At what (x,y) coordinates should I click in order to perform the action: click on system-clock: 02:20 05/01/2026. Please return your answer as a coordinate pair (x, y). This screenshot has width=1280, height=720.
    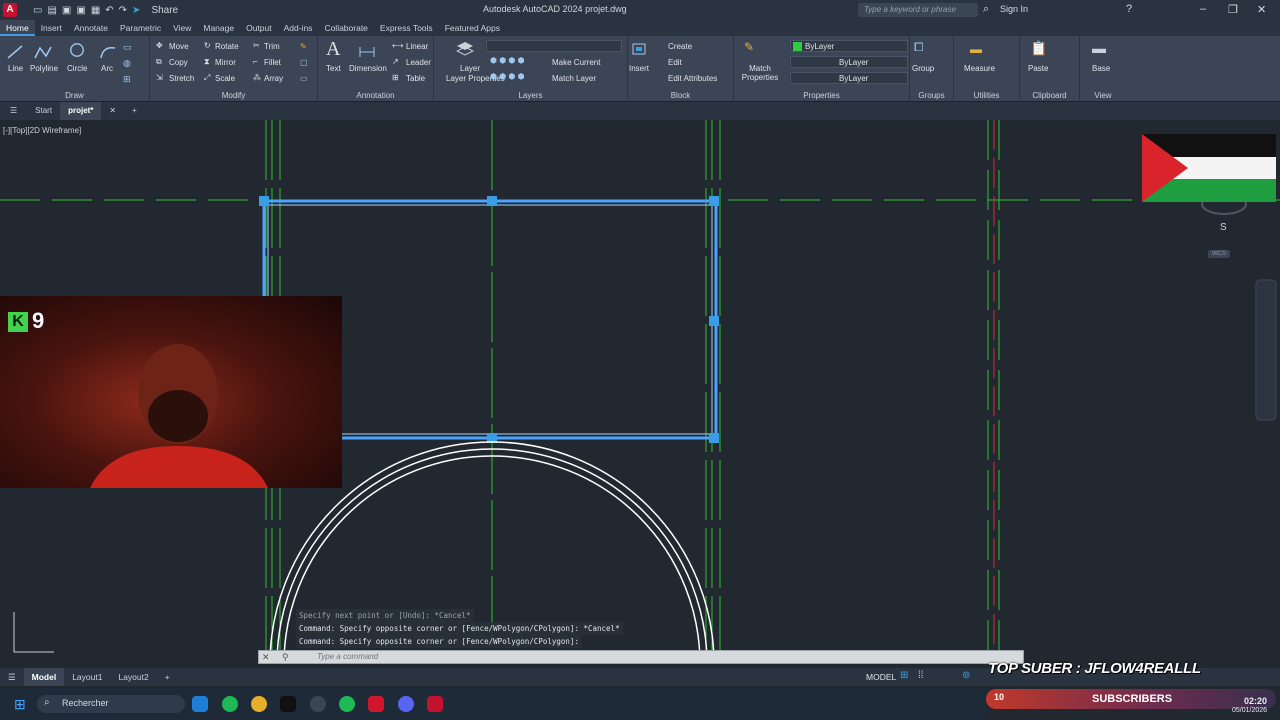
    Looking at the image, I should click on (1249, 706).